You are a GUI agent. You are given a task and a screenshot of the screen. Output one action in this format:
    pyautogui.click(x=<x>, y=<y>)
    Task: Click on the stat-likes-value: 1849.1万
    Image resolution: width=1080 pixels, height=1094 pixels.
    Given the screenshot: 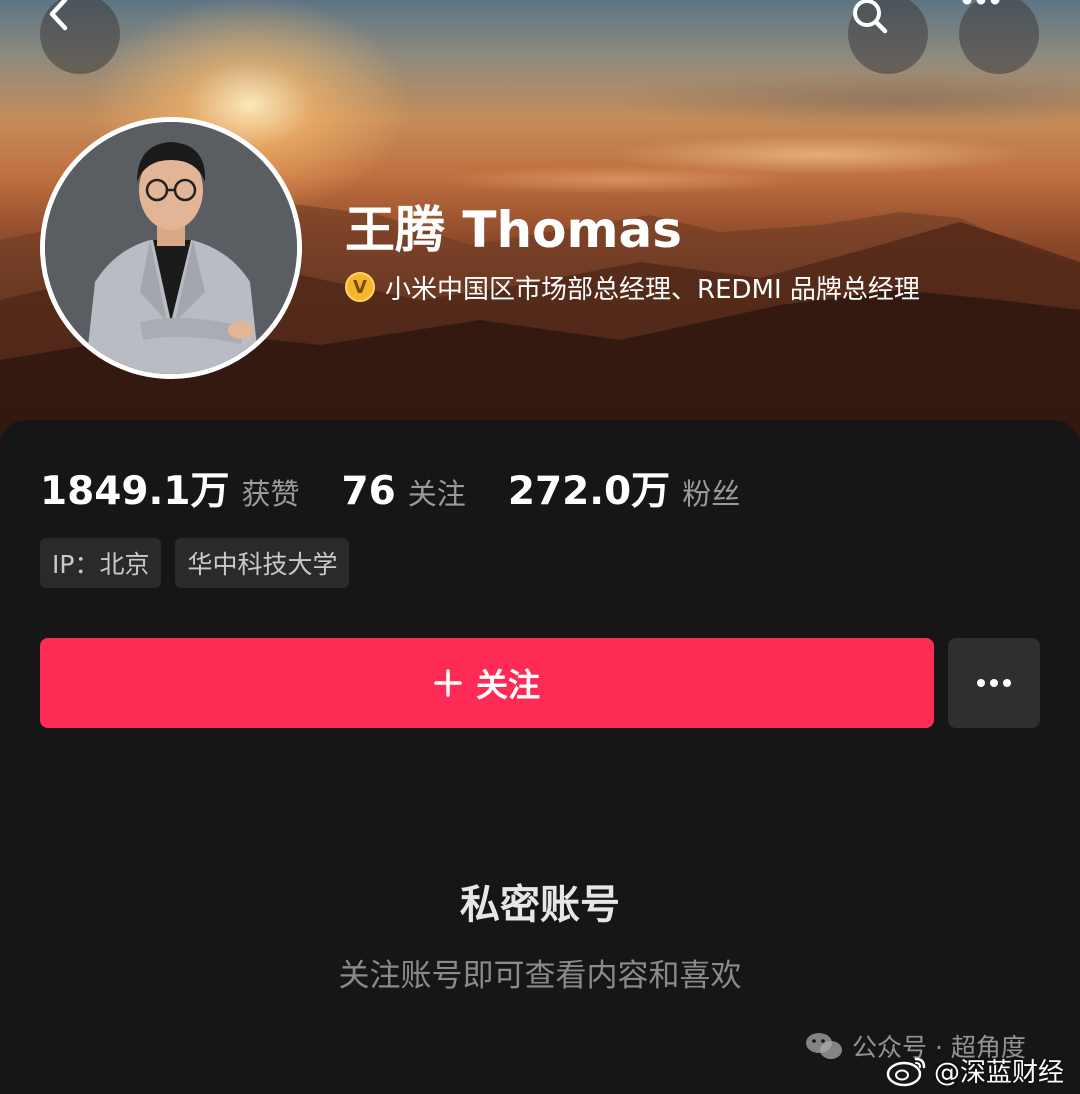 What is the action you would take?
    pyautogui.click(x=135, y=491)
    